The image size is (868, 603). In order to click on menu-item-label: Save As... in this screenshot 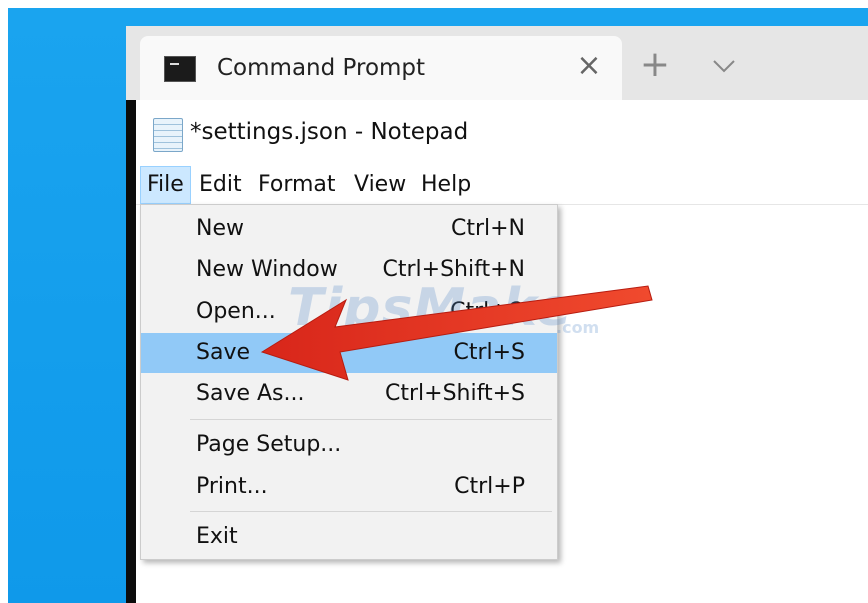, I will do `click(250, 393)`.